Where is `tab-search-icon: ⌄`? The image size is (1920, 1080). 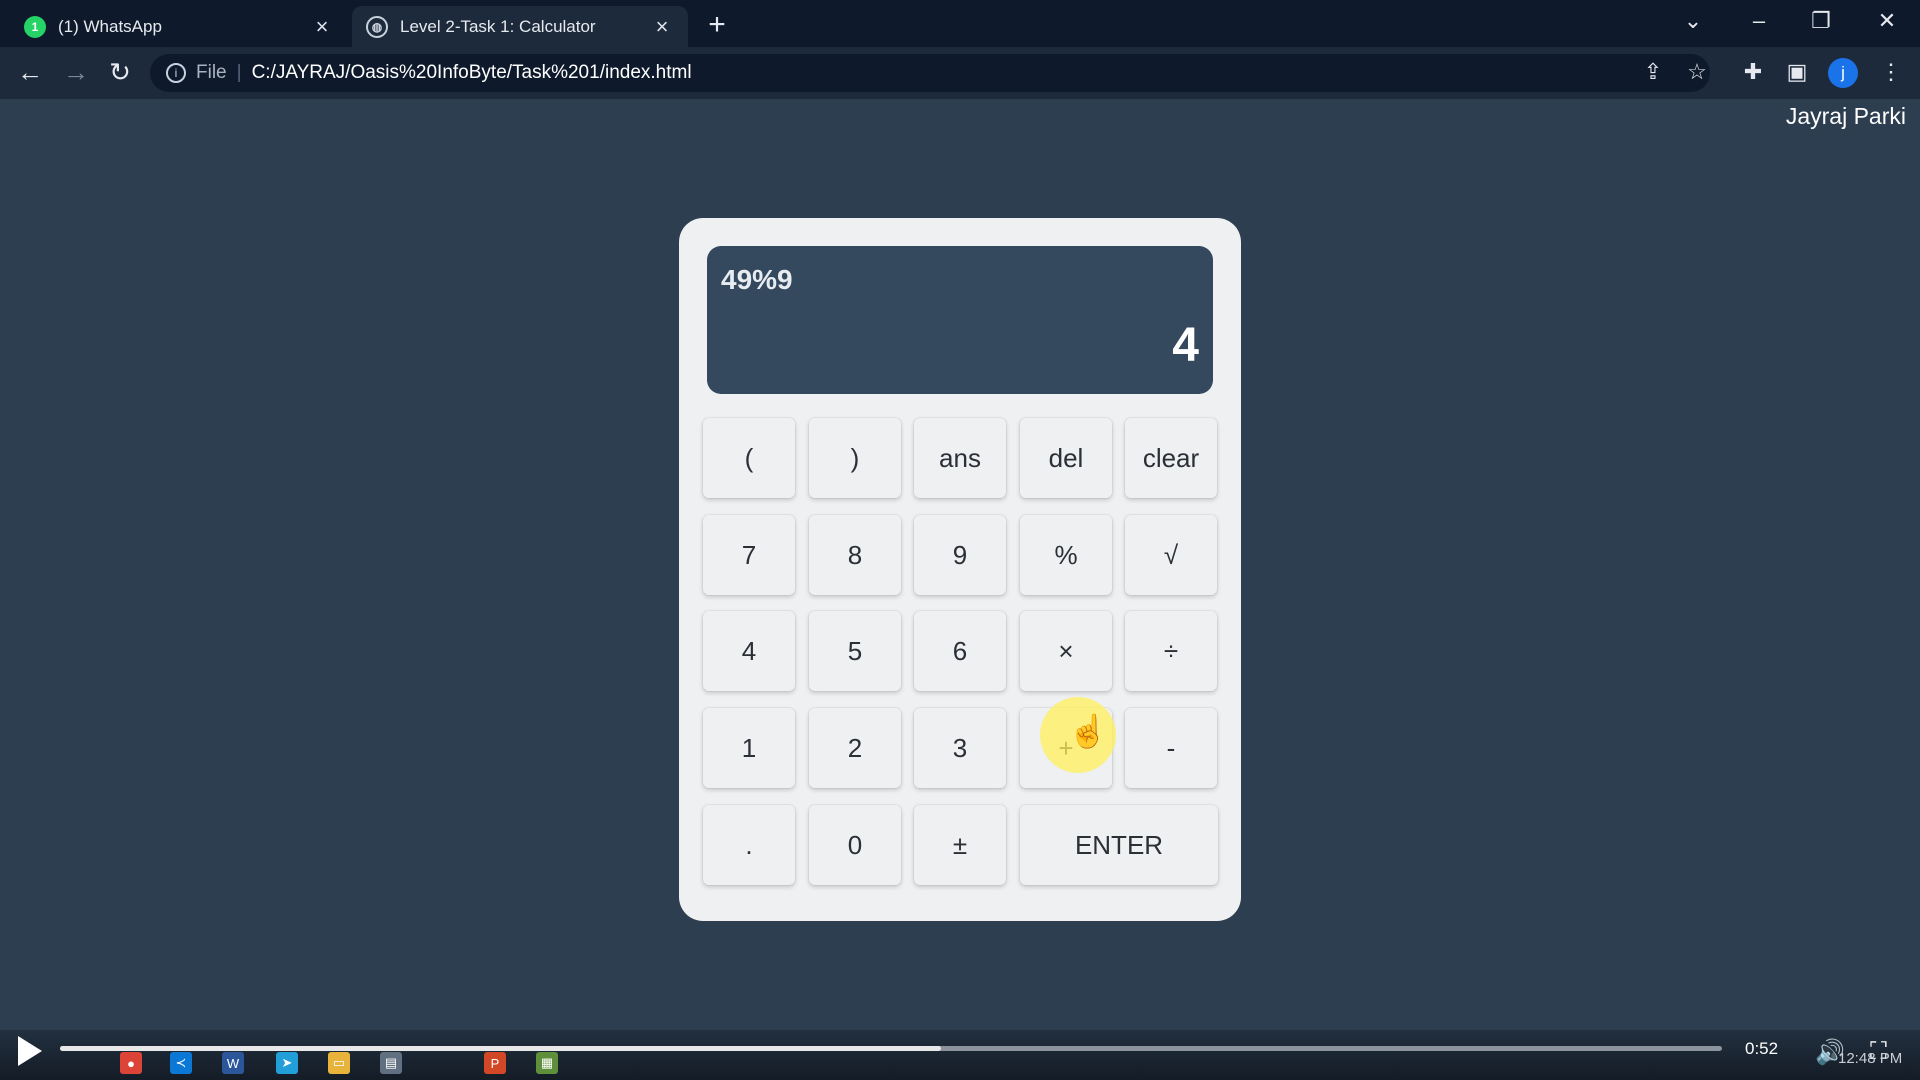 tab-search-icon: ⌄ is located at coordinates (1693, 21).